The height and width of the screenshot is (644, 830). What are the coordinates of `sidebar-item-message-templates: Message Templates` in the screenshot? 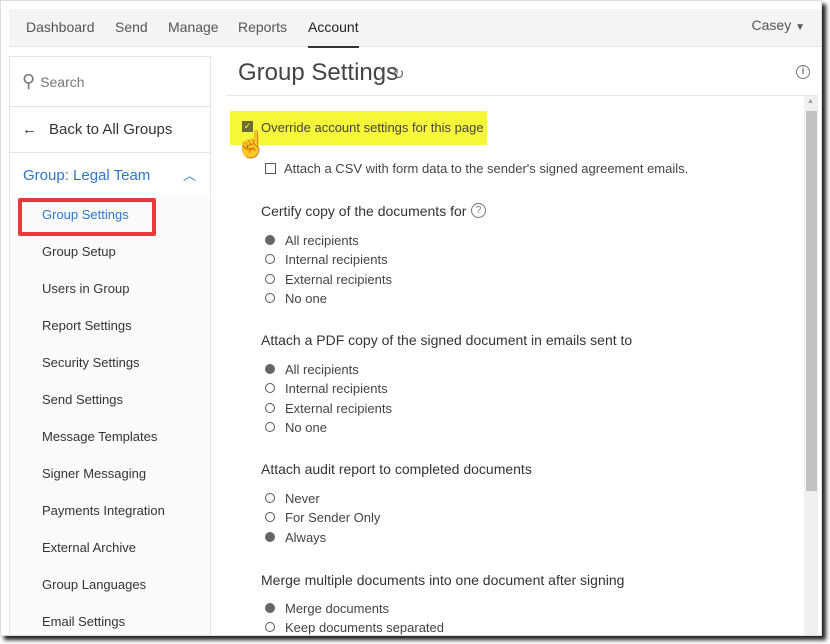 It's located at (99, 436).